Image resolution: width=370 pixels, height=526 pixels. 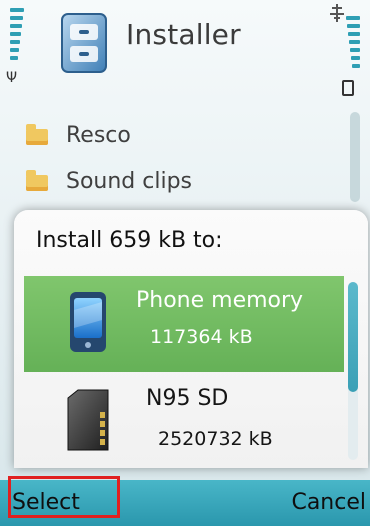 I want to click on option-size: 2520732 kB, so click(x=215, y=439).